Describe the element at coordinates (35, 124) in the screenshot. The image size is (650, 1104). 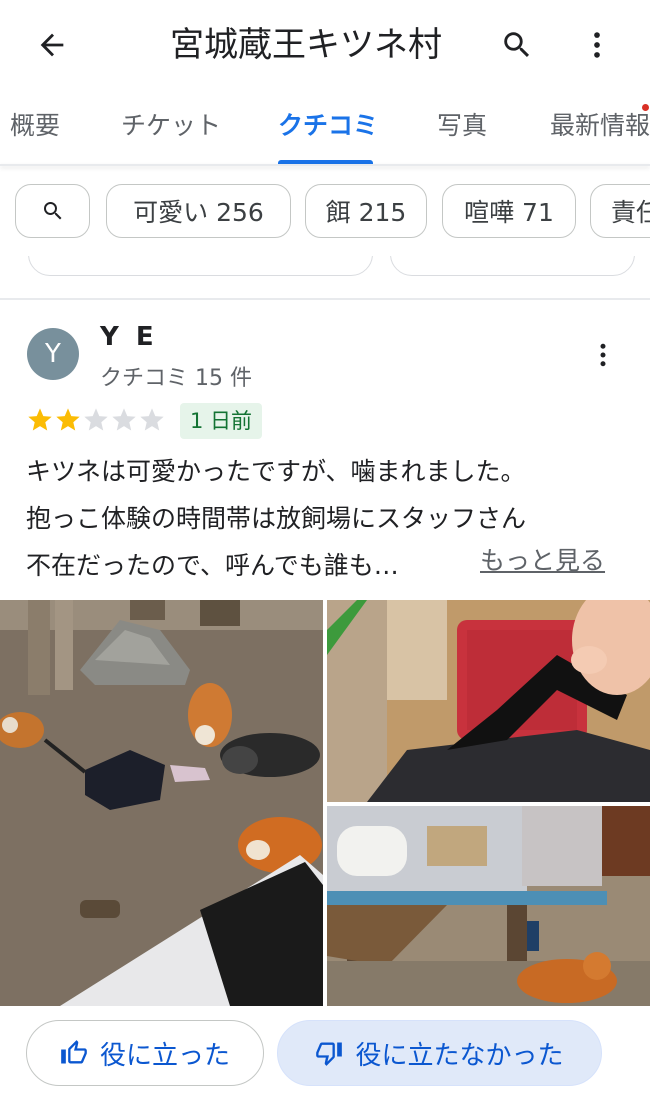
I see `tab-overview: 概要` at that location.